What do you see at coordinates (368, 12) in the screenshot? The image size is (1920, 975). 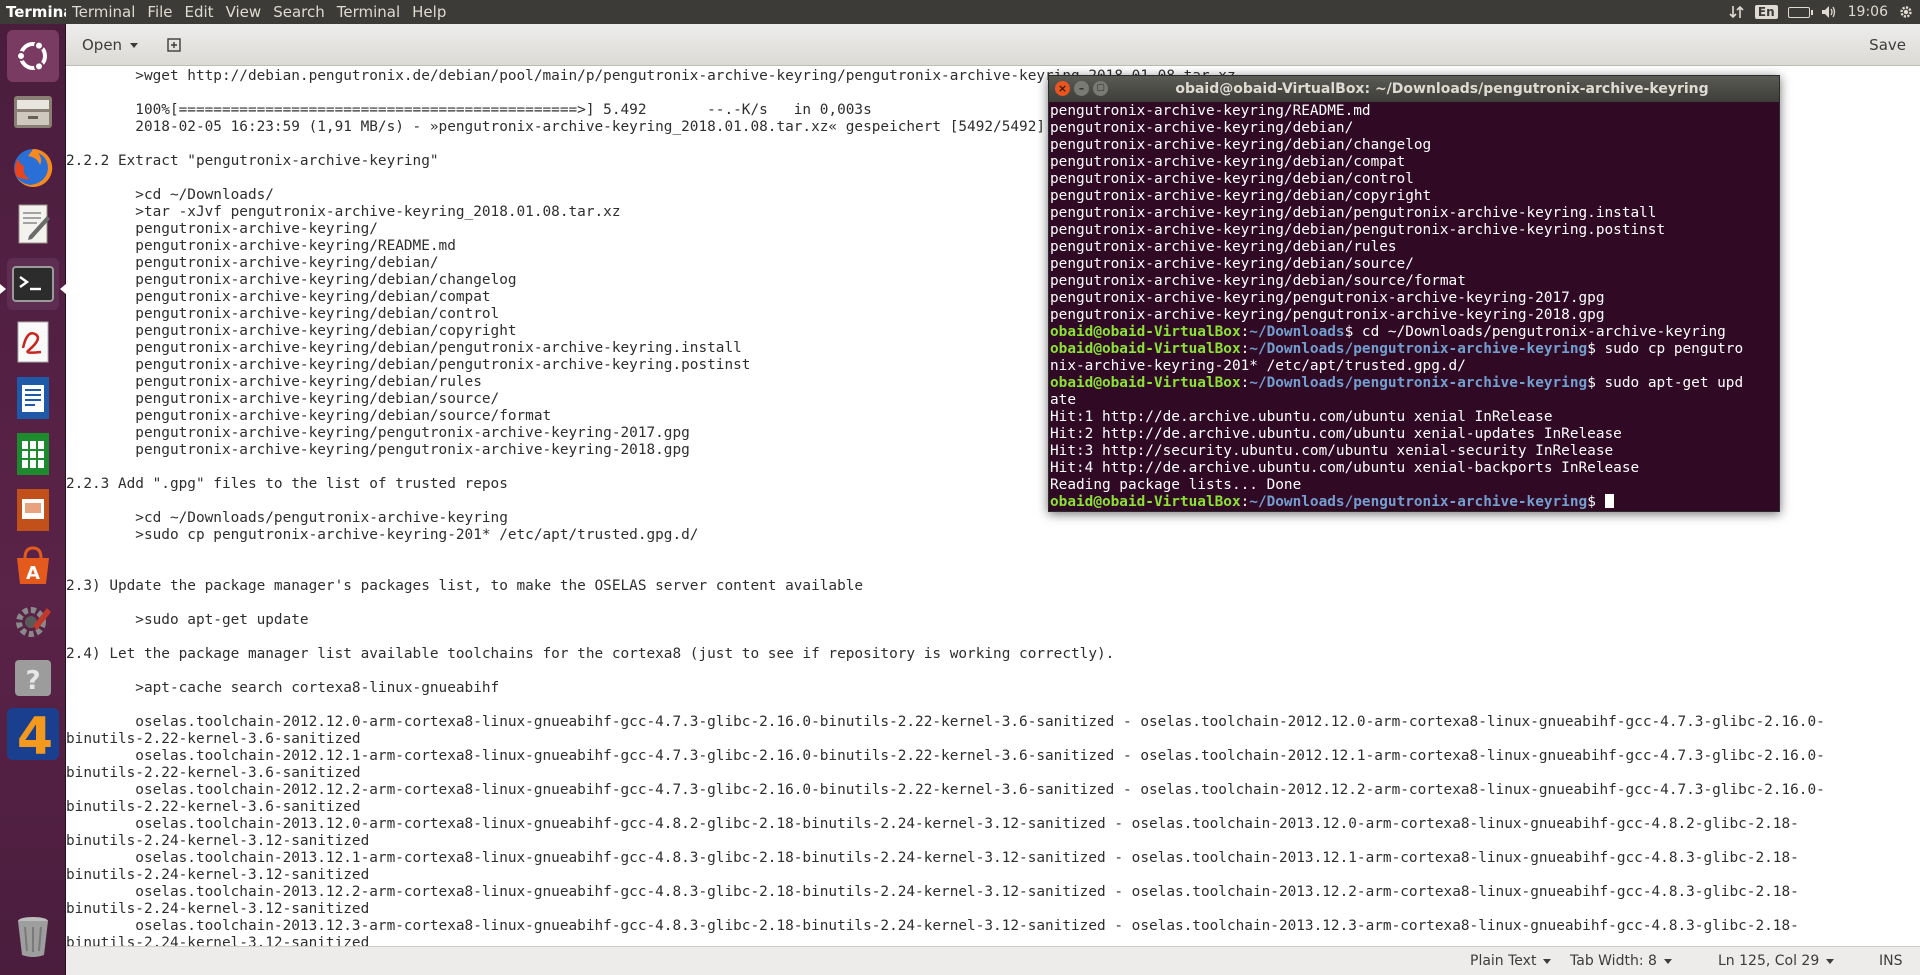 I see `menu-terminal-2: Terminal` at bounding box center [368, 12].